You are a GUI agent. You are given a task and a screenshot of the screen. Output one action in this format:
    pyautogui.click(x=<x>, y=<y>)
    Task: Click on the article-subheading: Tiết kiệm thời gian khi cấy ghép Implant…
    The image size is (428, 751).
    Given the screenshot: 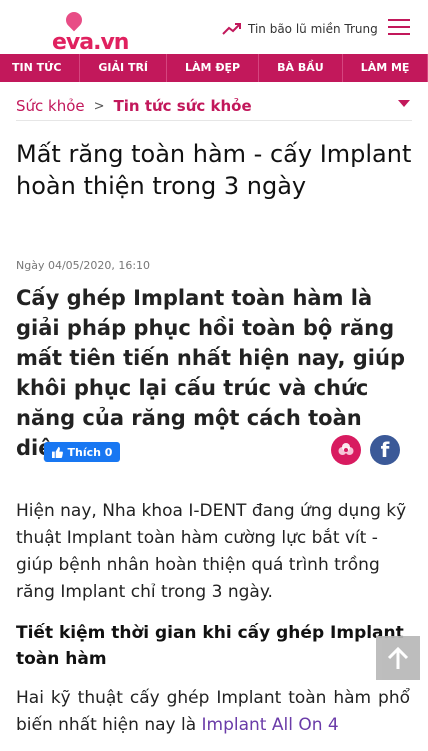 What is the action you would take?
    pyautogui.click(x=210, y=646)
    